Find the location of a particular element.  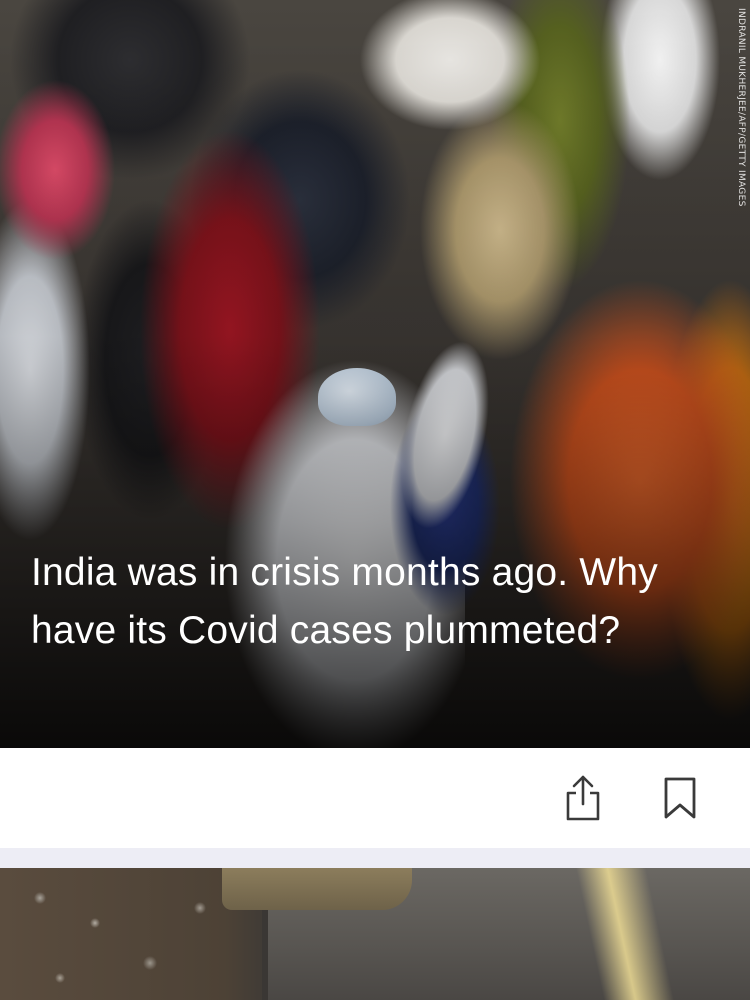

bookmark-icon is located at coordinates (680, 798).